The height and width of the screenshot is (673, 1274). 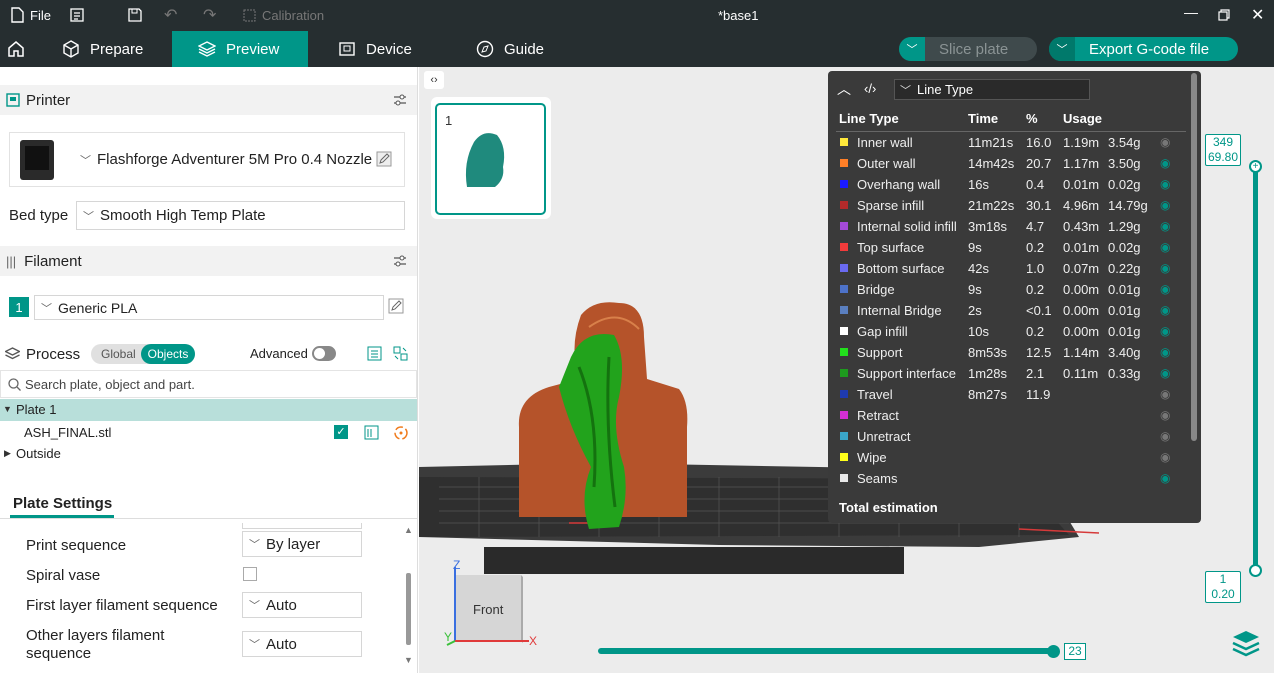 What do you see at coordinates (1224, 15) in the screenshot?
I see `maximize-icon` at bounding box center [1224, 15].